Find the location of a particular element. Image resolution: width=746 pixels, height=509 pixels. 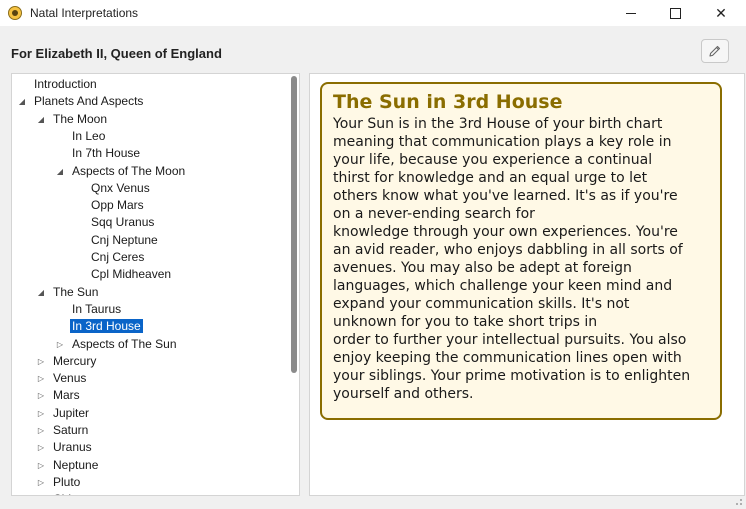

edit-button is located at coordinates (715, 51).